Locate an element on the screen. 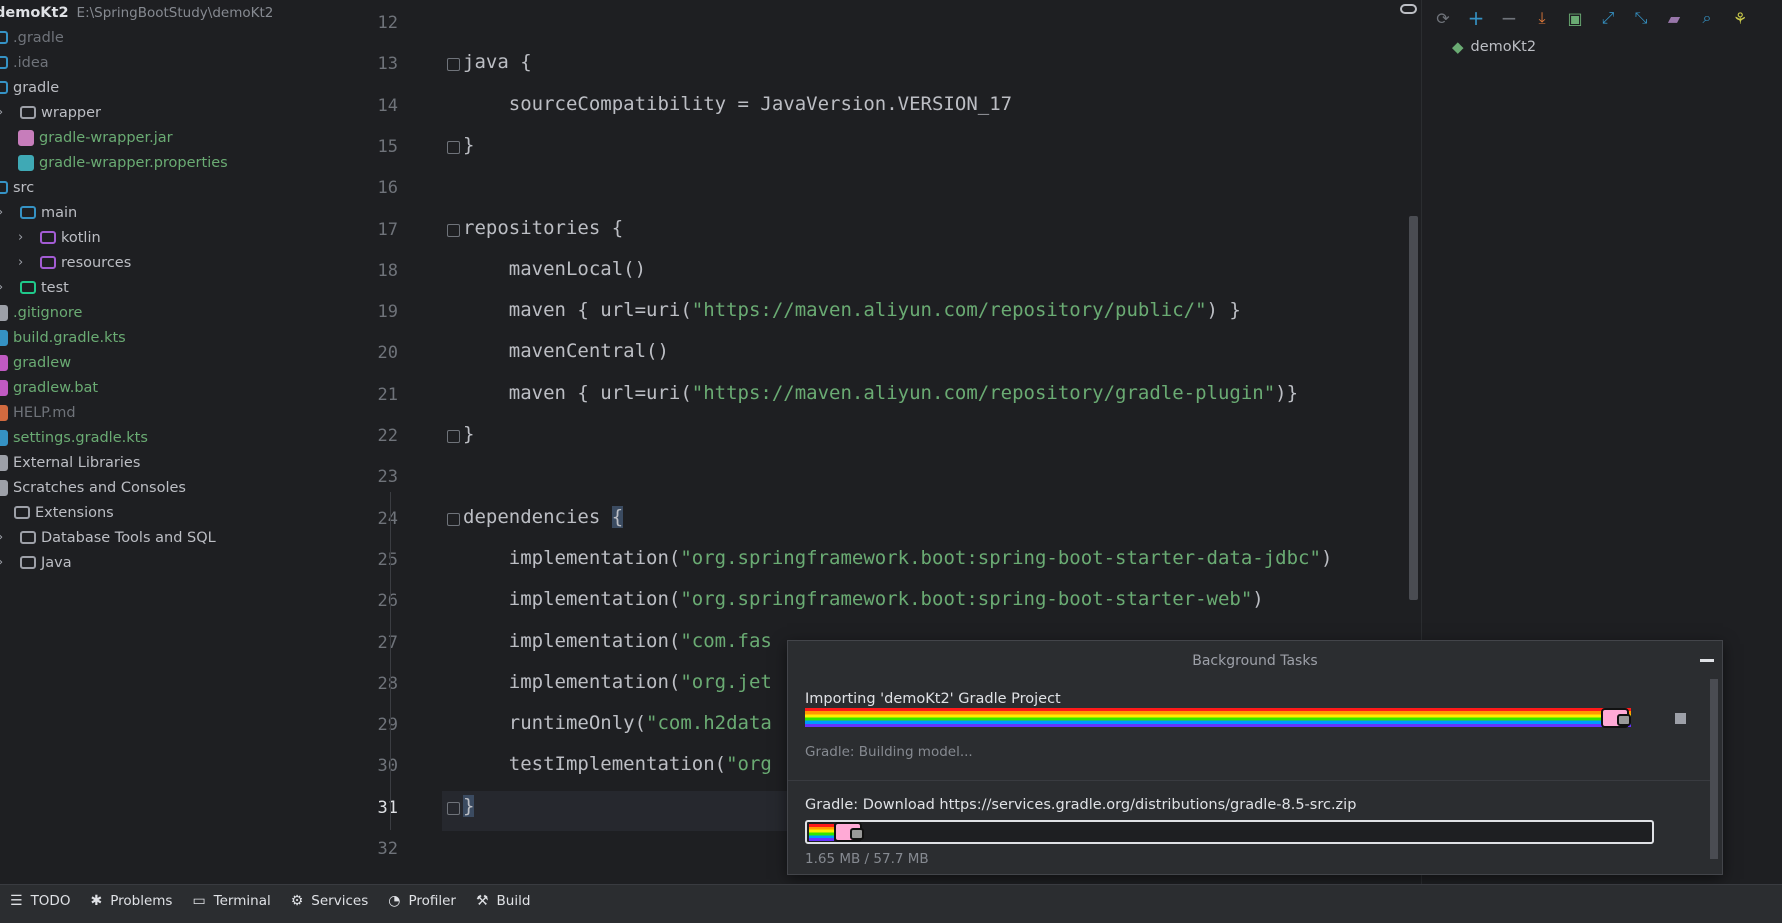 The height and width of the screenshot is (923, 1782). tree-item: › Java is located at coordinates (36, 562).